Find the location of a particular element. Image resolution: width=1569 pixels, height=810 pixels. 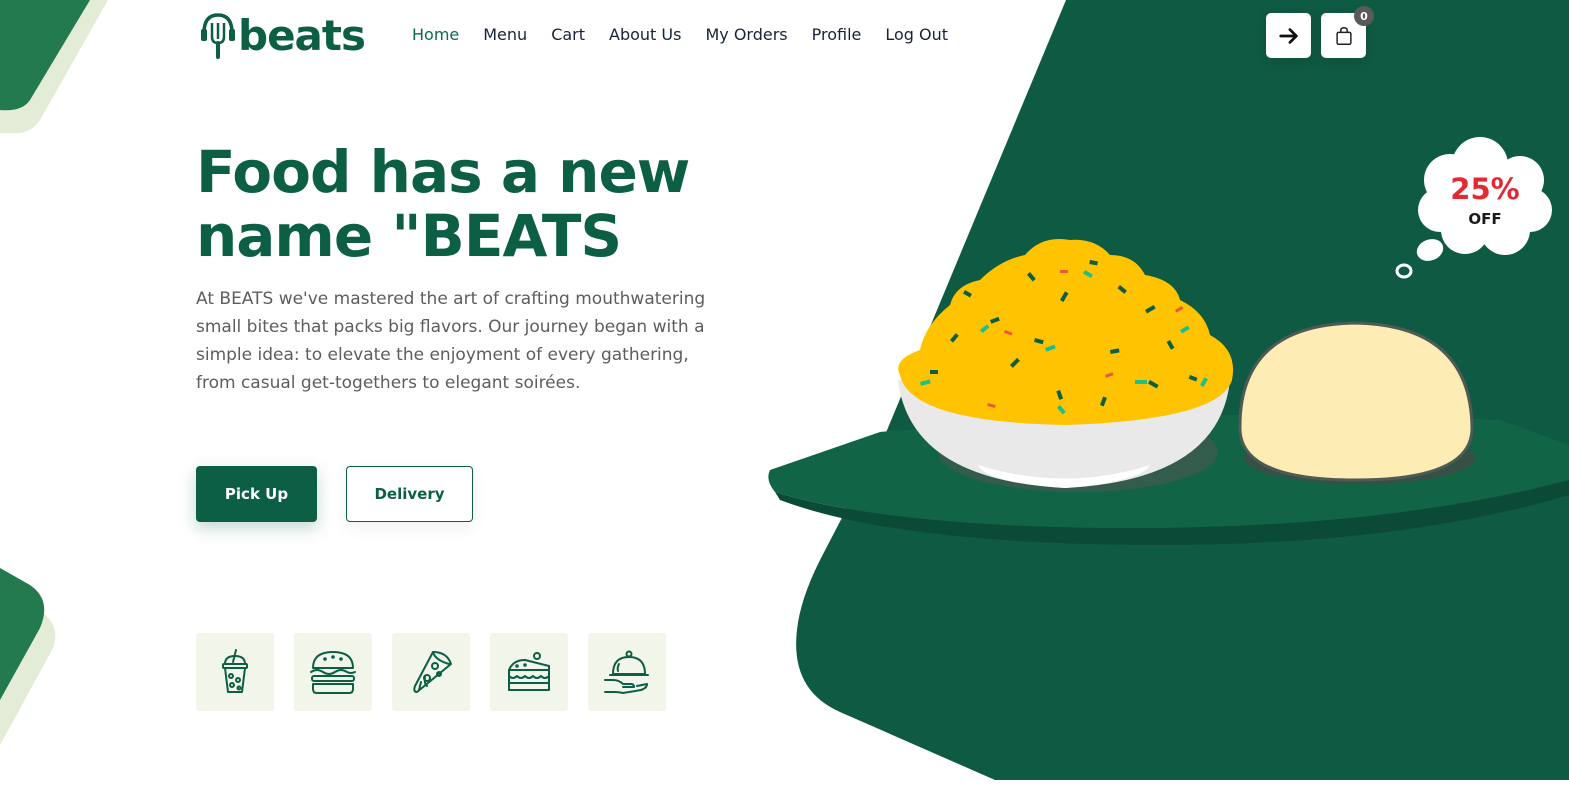

nav-home: Home is located at coordinates (435, 35).